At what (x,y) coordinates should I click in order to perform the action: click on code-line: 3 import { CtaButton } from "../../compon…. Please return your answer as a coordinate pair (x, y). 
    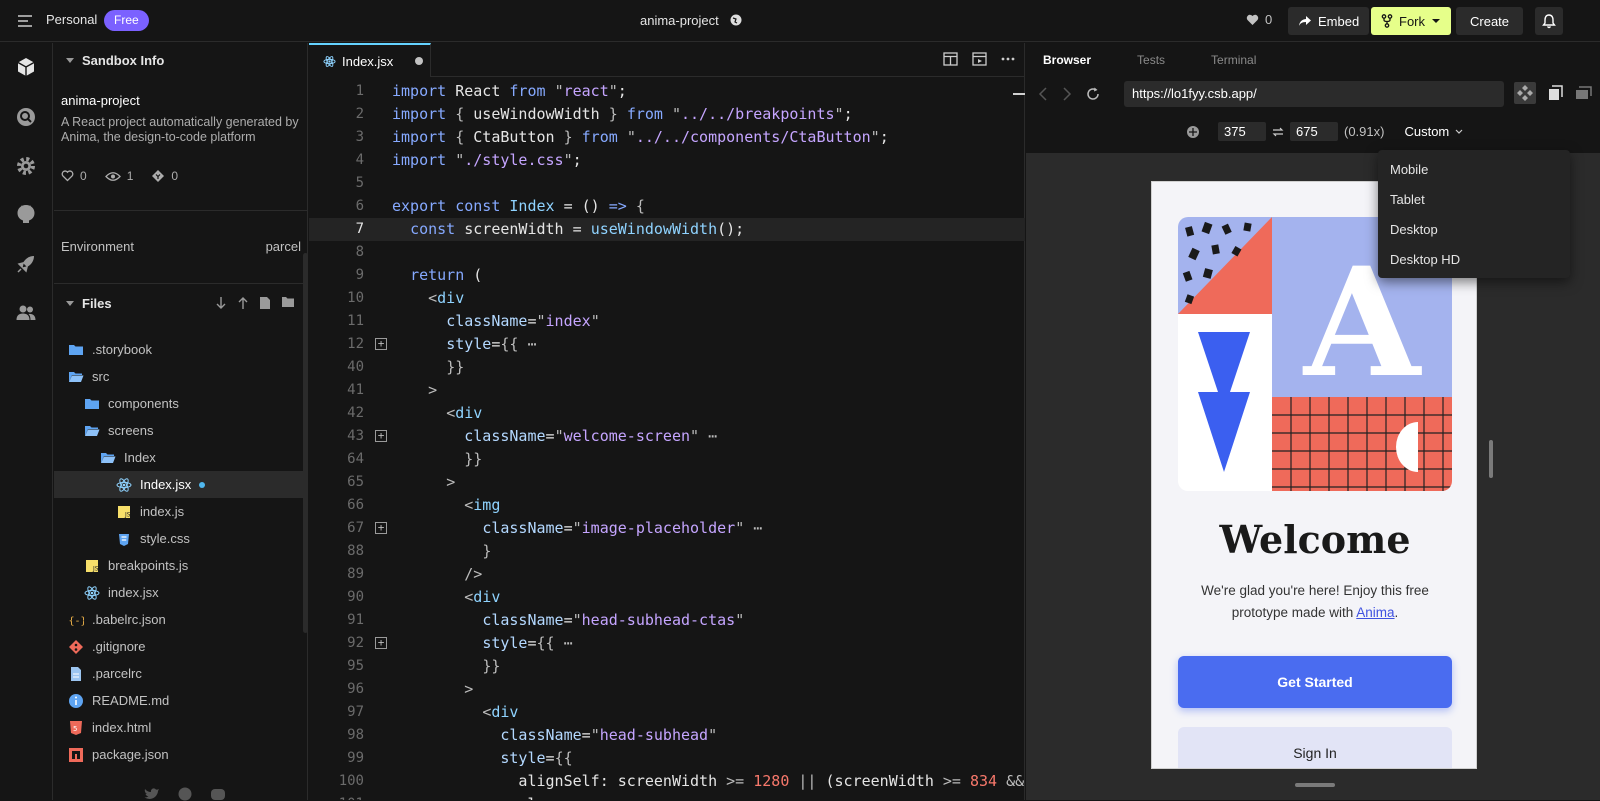
    Looking at the image, I should click on (667, 137).